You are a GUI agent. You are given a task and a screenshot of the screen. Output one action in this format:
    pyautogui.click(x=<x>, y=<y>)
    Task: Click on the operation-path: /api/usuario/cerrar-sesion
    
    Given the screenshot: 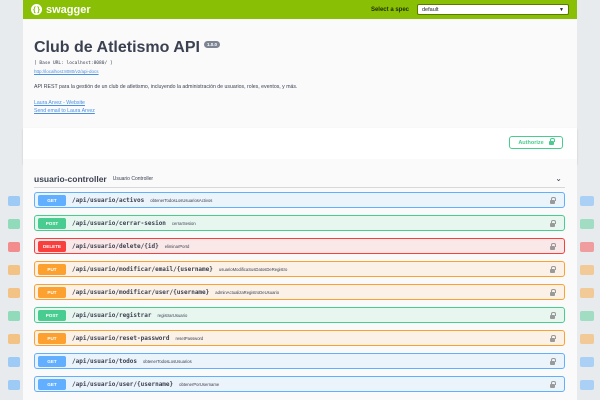 What is the action you would take?
    pyautogui.click(x=119, y=223)
    